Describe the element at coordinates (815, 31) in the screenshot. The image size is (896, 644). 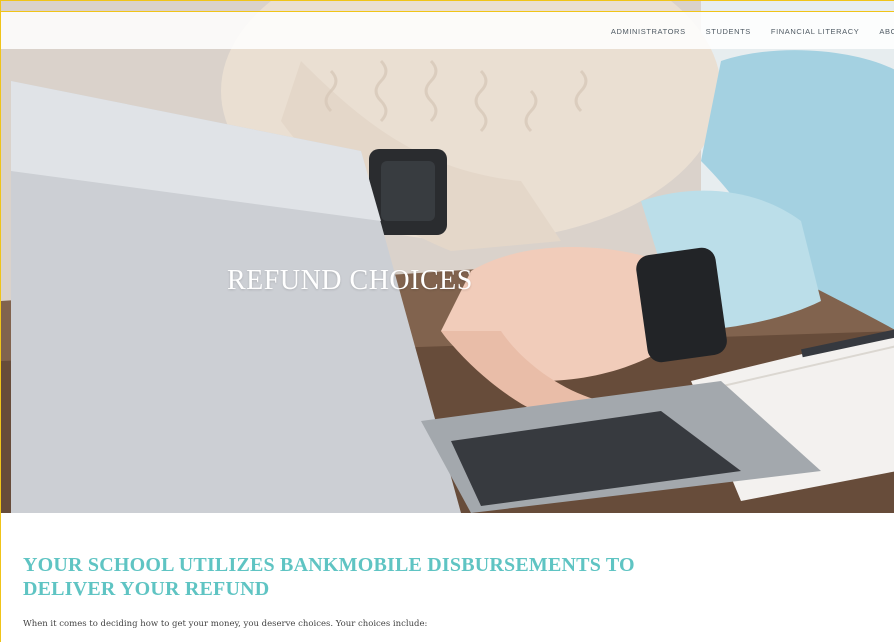
I see `nav-link-financial-literacy: FINANCIAL LITERACY` at that location.